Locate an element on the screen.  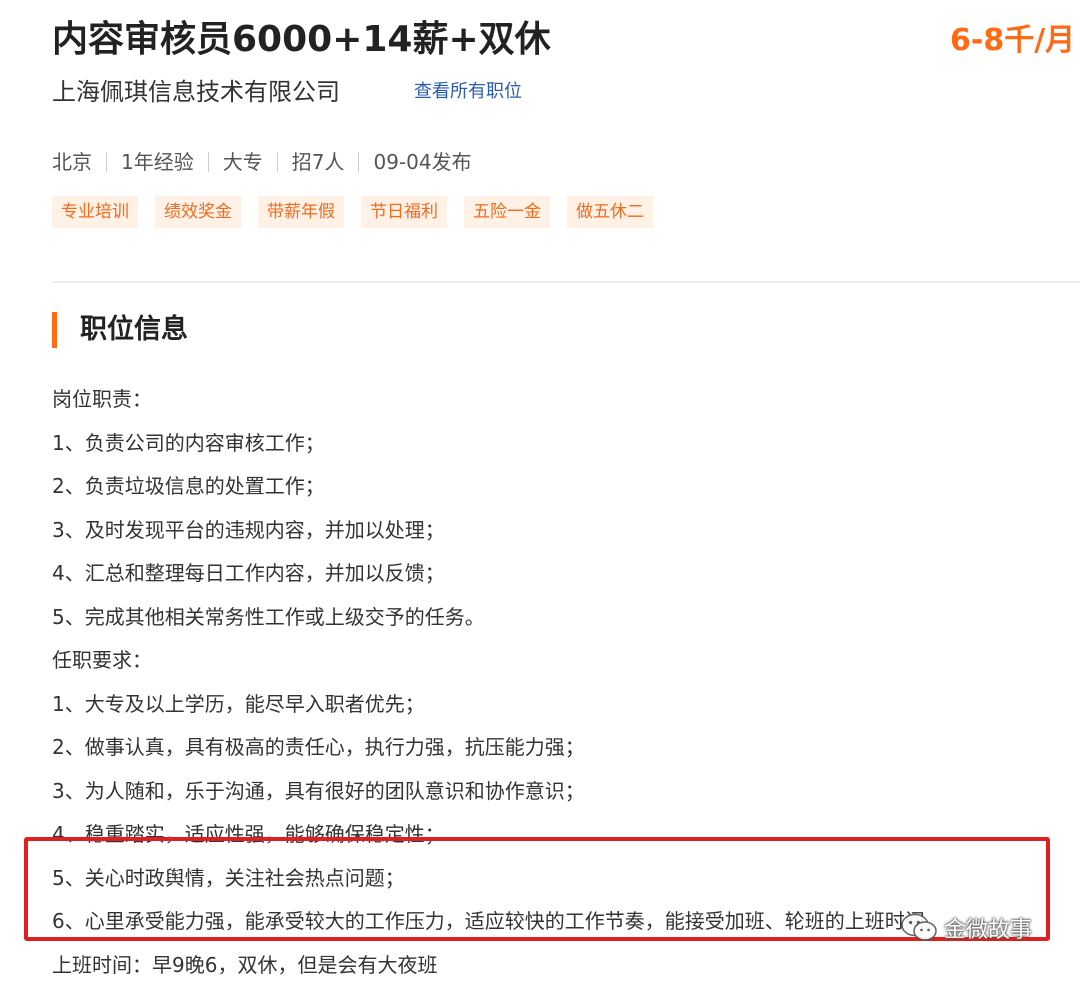
job-meta: 北京 1年经验 大专 招7人 09-04发布 is located at coordinates (269, 162).